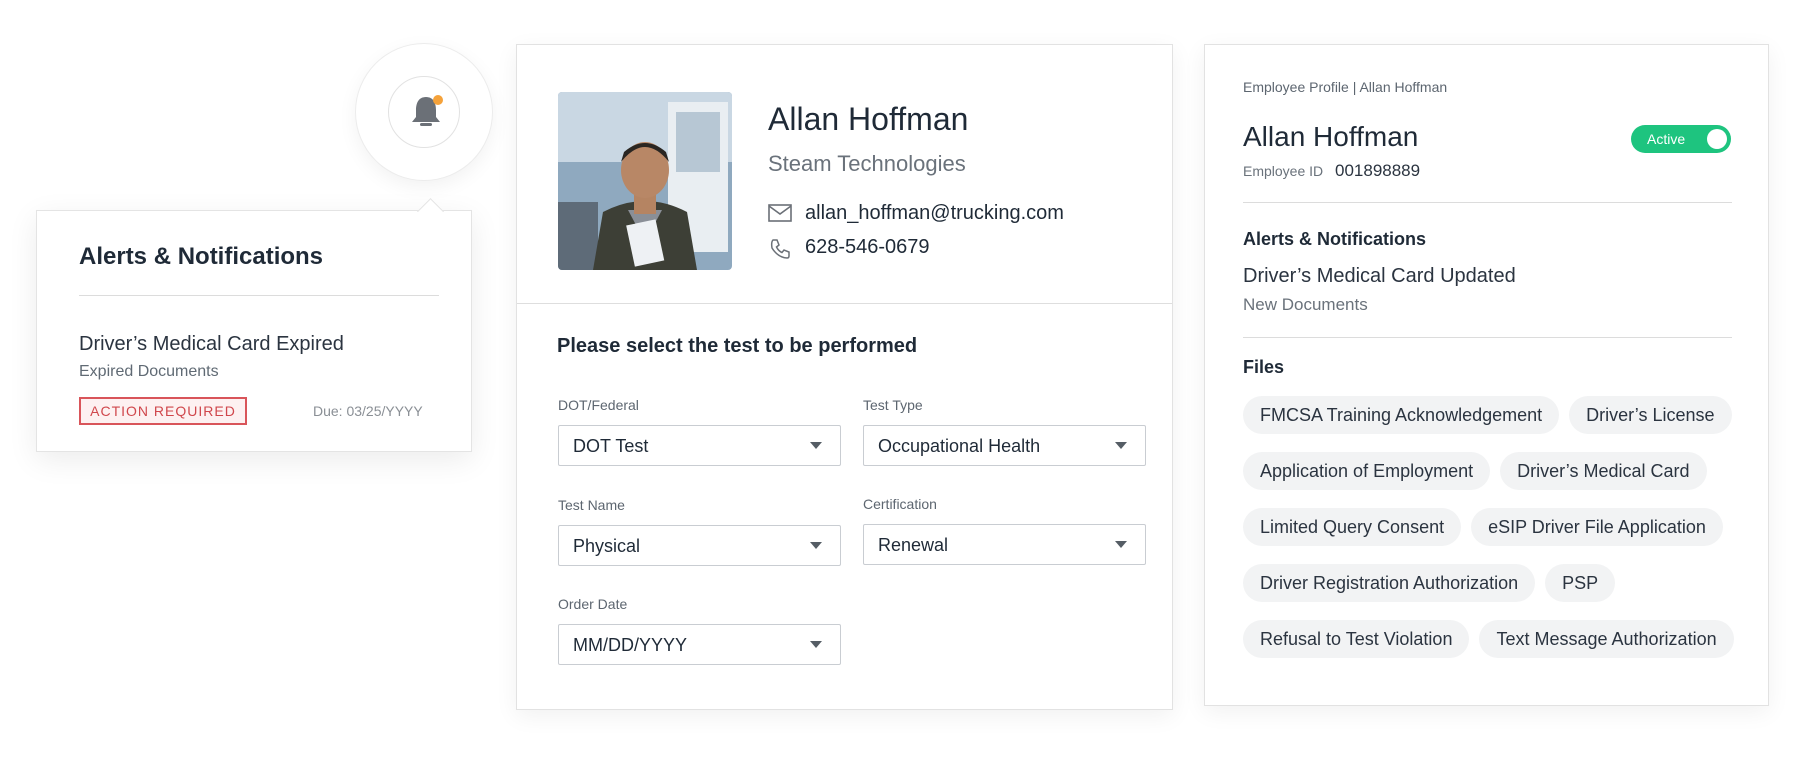  I want to click on file-chip: Driver Registration Authorization, so click(1389, 583).